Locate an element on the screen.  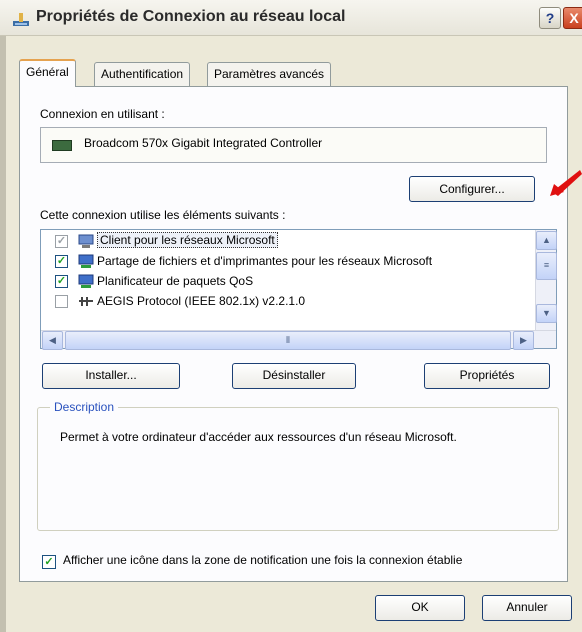
properties-button: Propriétés is located at coordinates (487, 376).